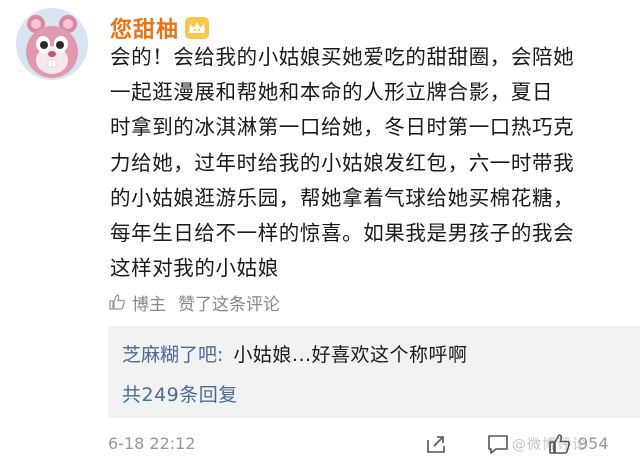 The height and width of the screenshot is (466, 640). What do you see at coordinates (152, 443) in the screenshot?
I see `timestamp: 6-18 22:12` at bounding box center [152, 443].